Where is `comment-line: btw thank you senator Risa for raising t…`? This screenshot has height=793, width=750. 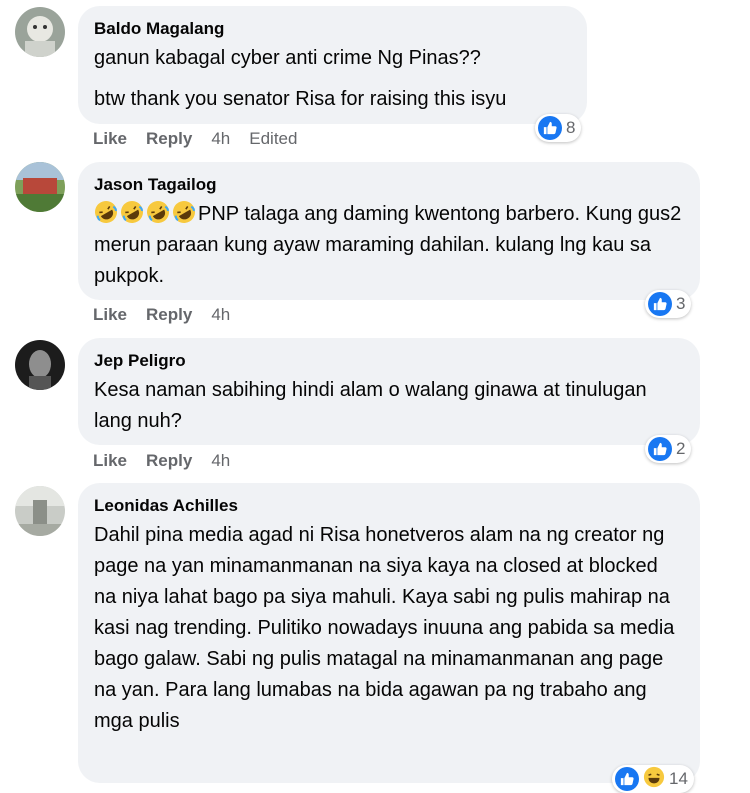 comment-line: btw thank you senator Risa for raising t… is located at coordinates (300, 99).